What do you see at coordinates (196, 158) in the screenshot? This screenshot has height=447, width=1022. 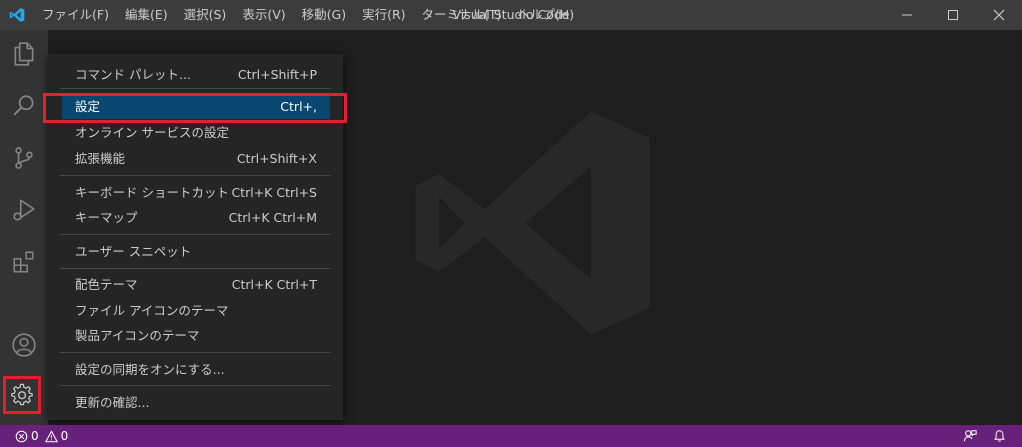 I see `menu-item-extensions: 拡張機能 Ctrl+Shift+X` at bounding box center [196, 158].